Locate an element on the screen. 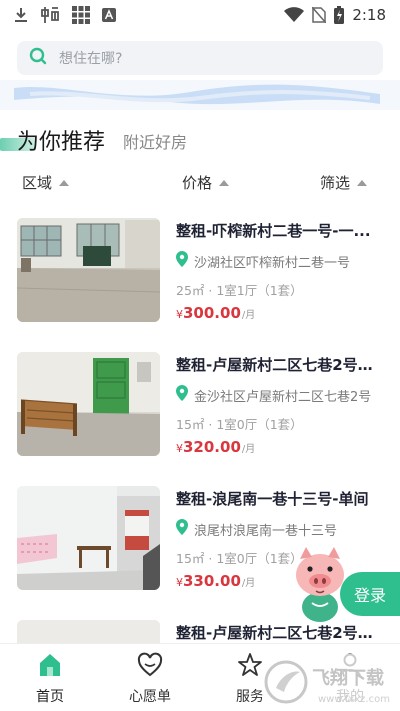  tab-home: 首页 is located at coordinates (50, 679).